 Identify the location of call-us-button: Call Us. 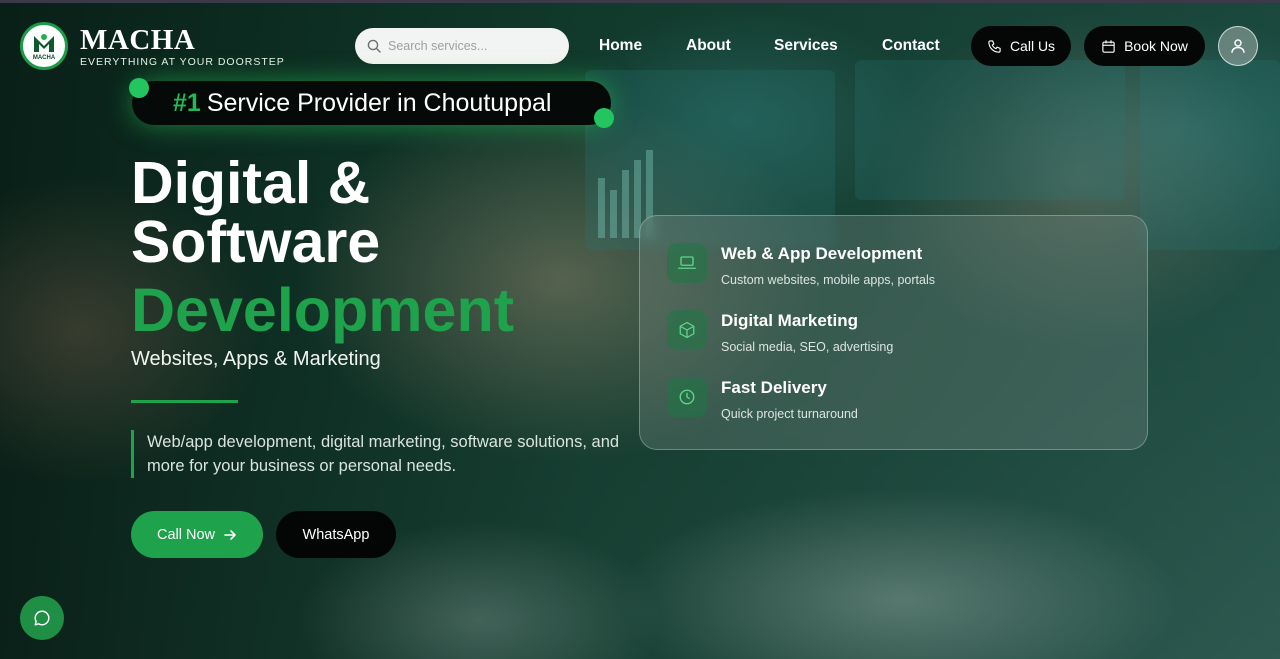
(1021, 46).